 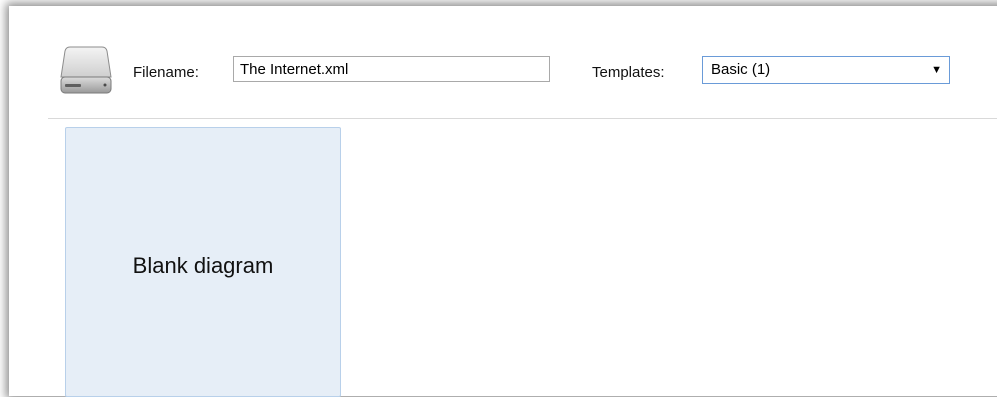 I want to click on template-tile-label: Blank diagram, so click(x=203, y=265).